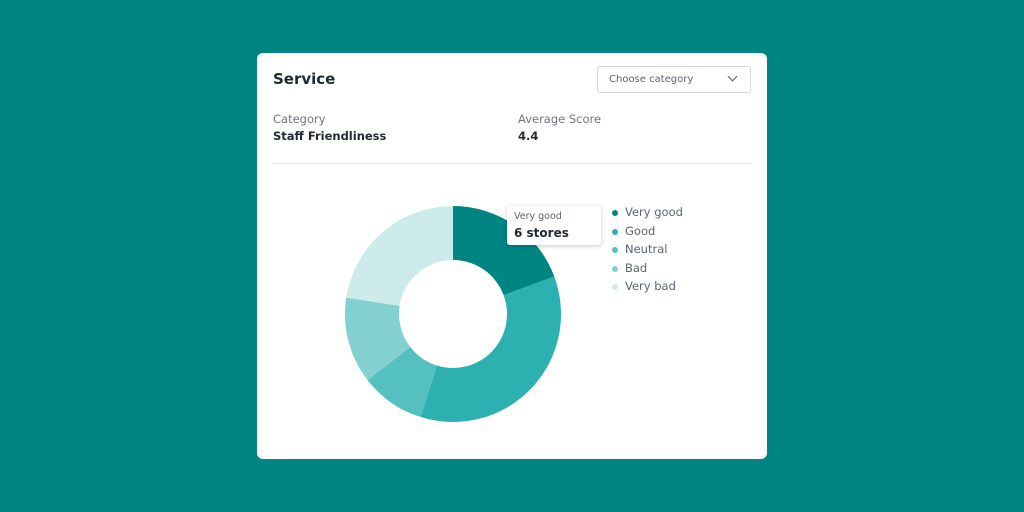 This screenshot has height=512, width=1024. Describe the element at coordinates (650, 286) in the screenshot. I see `legend-label: Very bad` at that location.